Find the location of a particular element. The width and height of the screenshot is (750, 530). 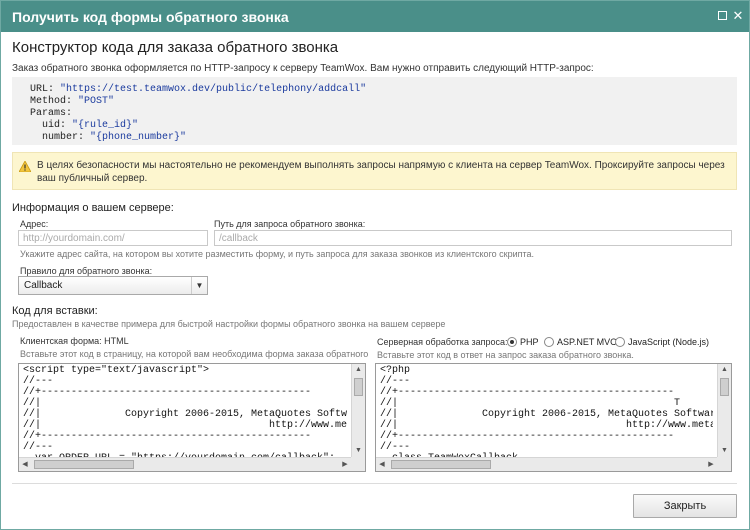

radio-php: PHP is located at coordinates (523, 342).